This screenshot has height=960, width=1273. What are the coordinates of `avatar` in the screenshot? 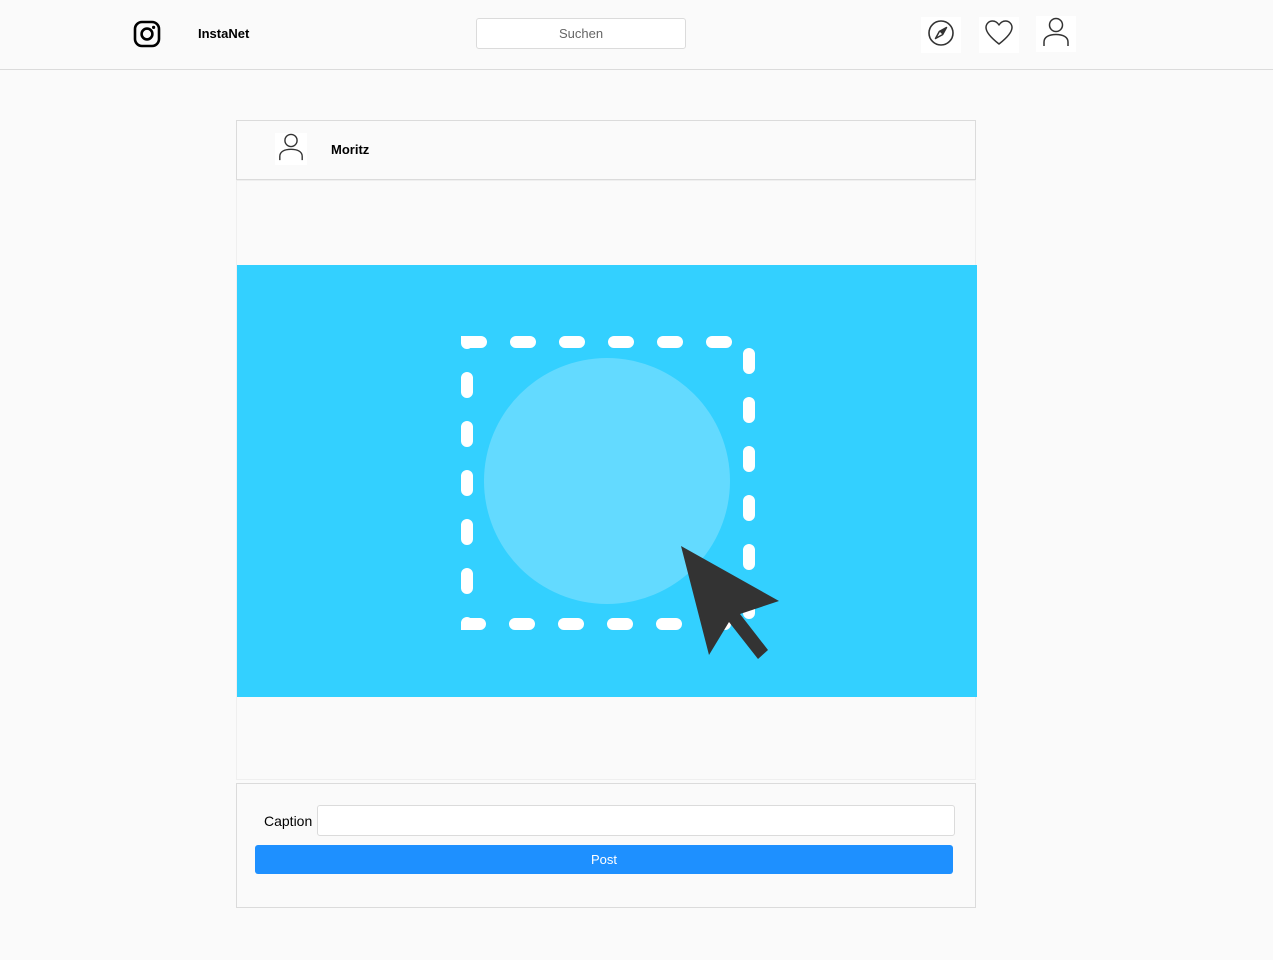 It's located at (291, 149).